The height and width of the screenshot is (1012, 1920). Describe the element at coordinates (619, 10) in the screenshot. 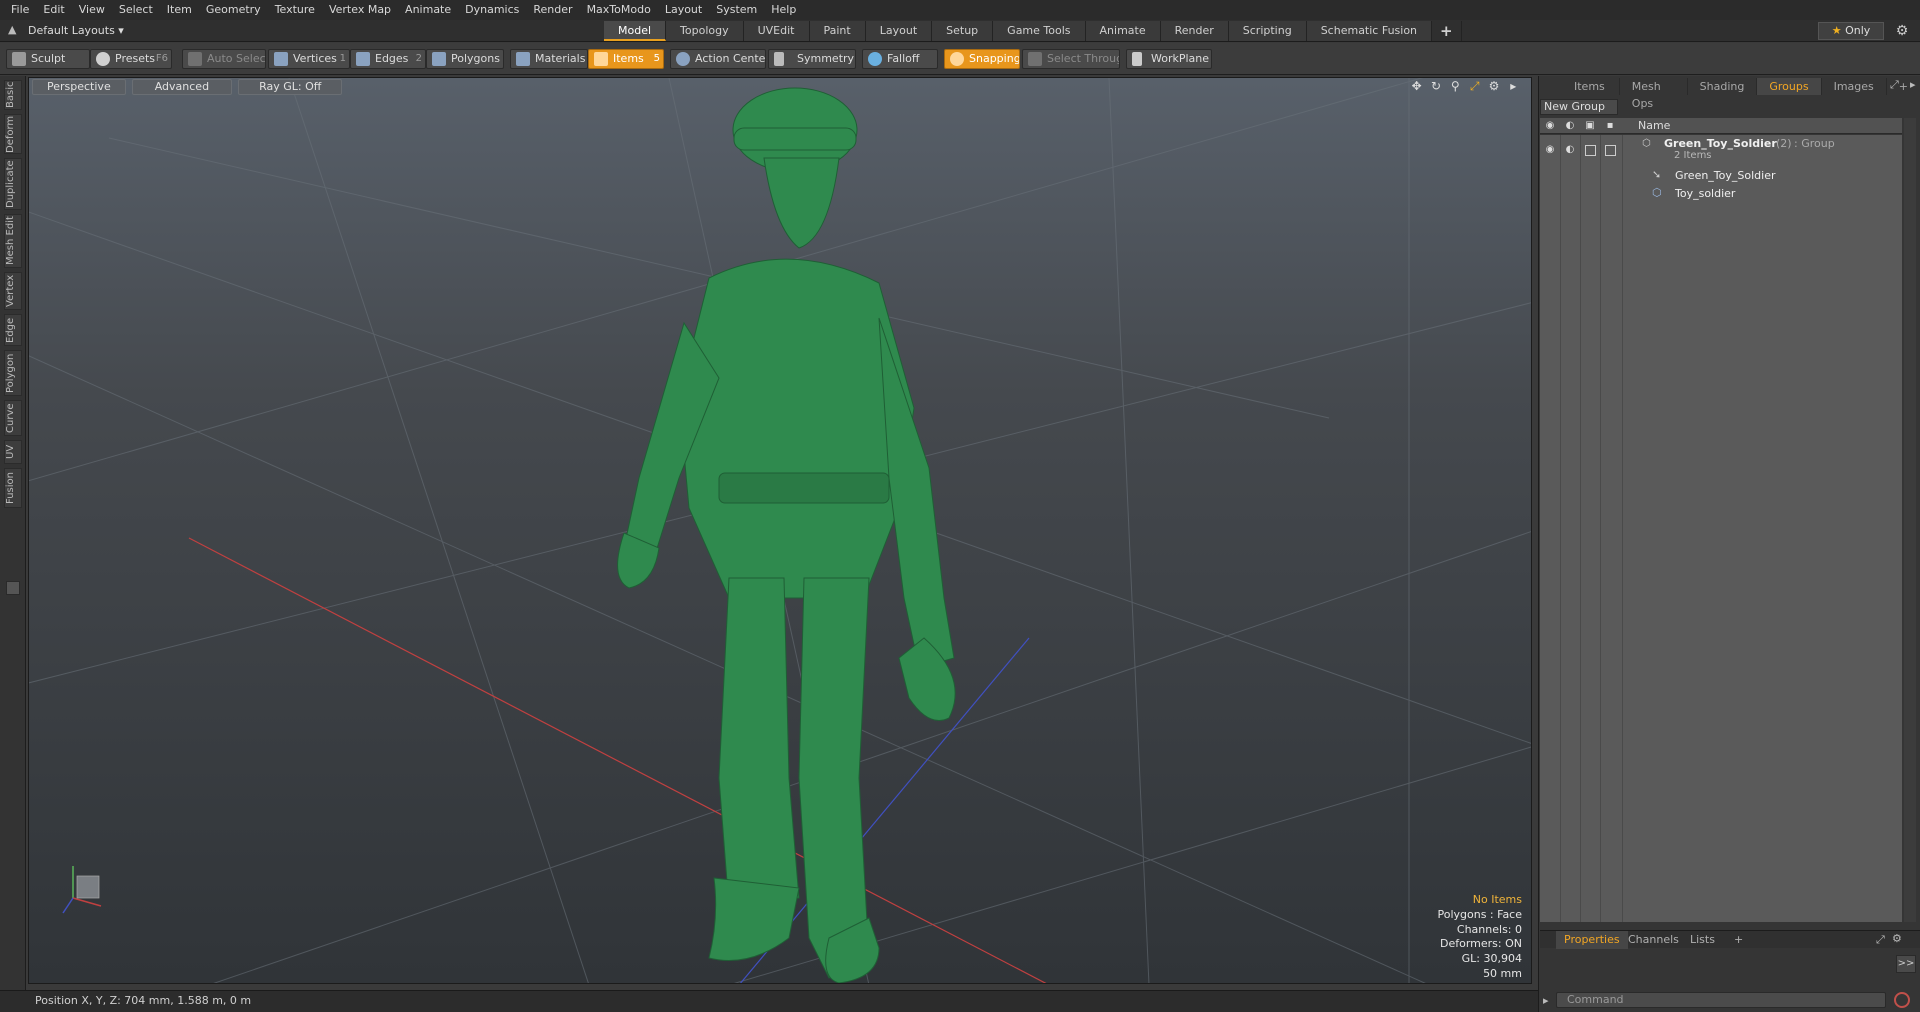

I see `menu-maxtomodo: MaxToModo` at that location.